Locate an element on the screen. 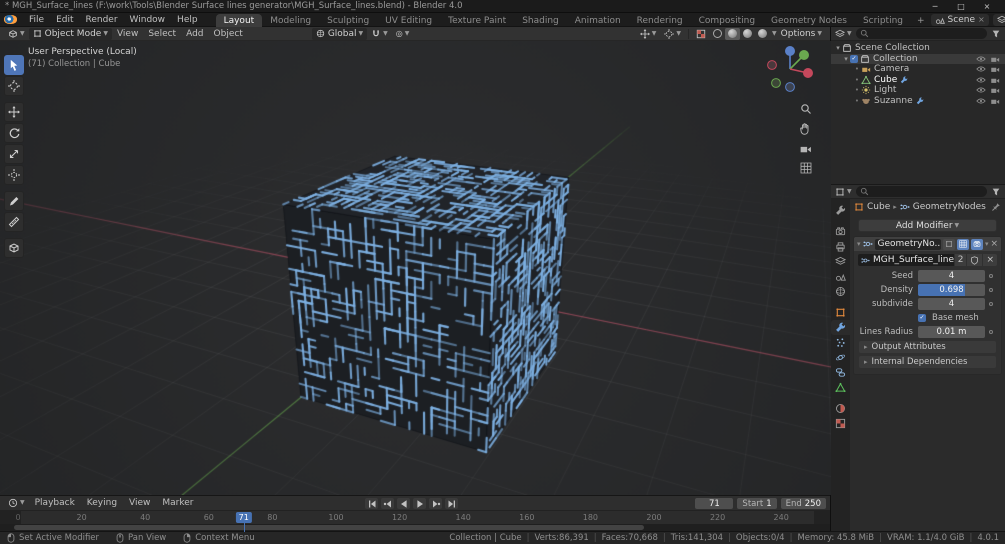  cursor-tool is located at coordinates (14, 86).